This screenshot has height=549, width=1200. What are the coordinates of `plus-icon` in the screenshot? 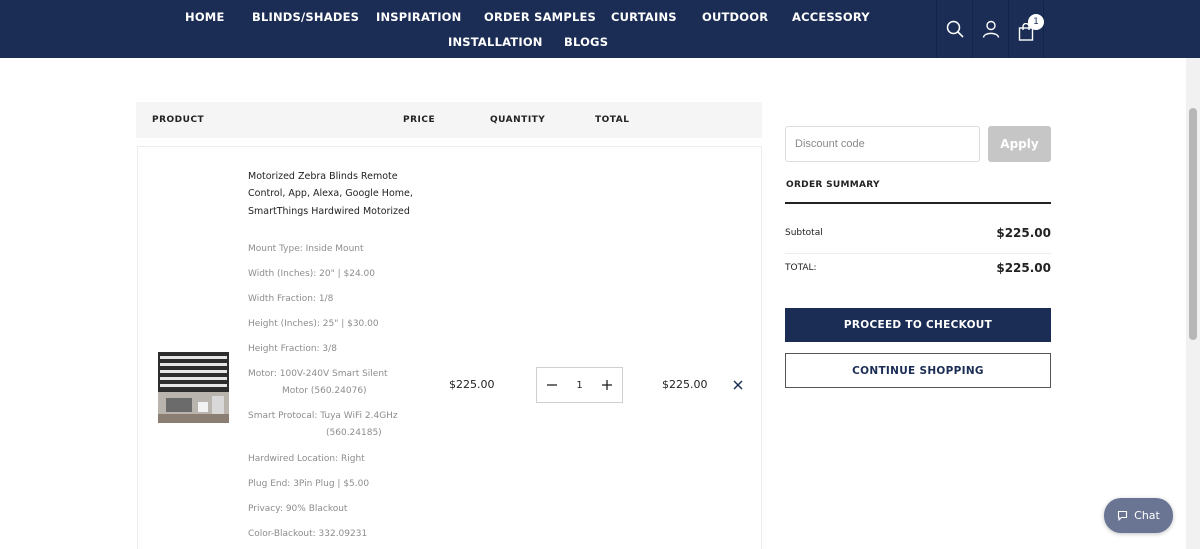 It's located at (607, 385).